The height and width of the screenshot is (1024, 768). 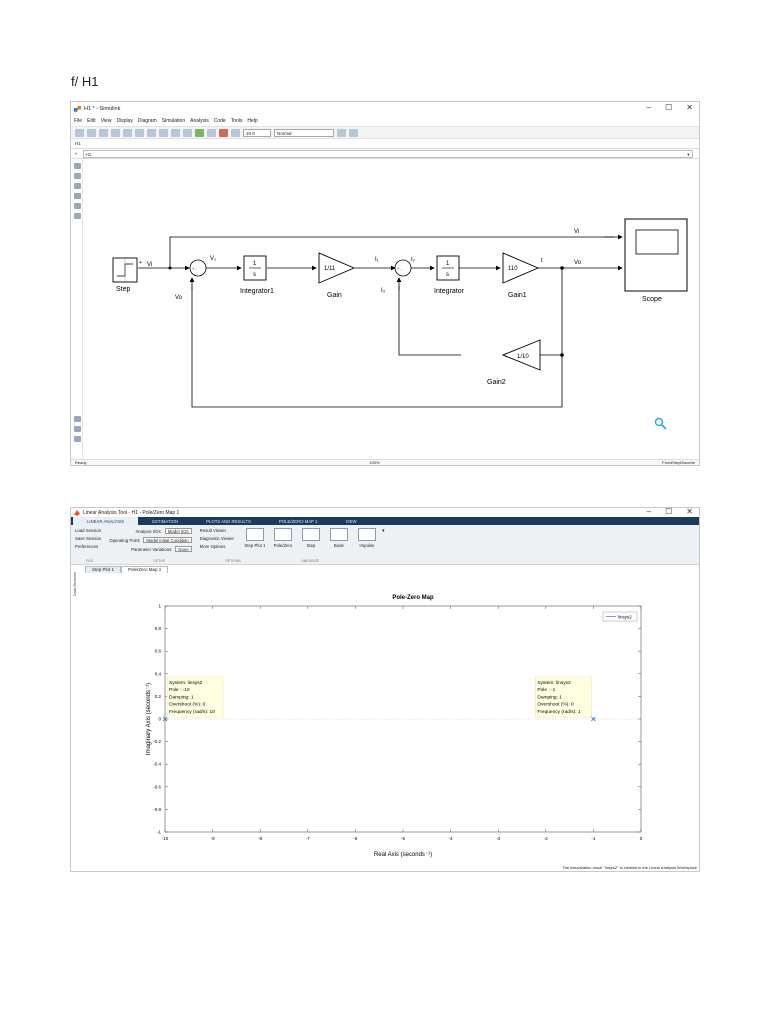 I want to click on menu-view: View, so click(x=106, y=121).